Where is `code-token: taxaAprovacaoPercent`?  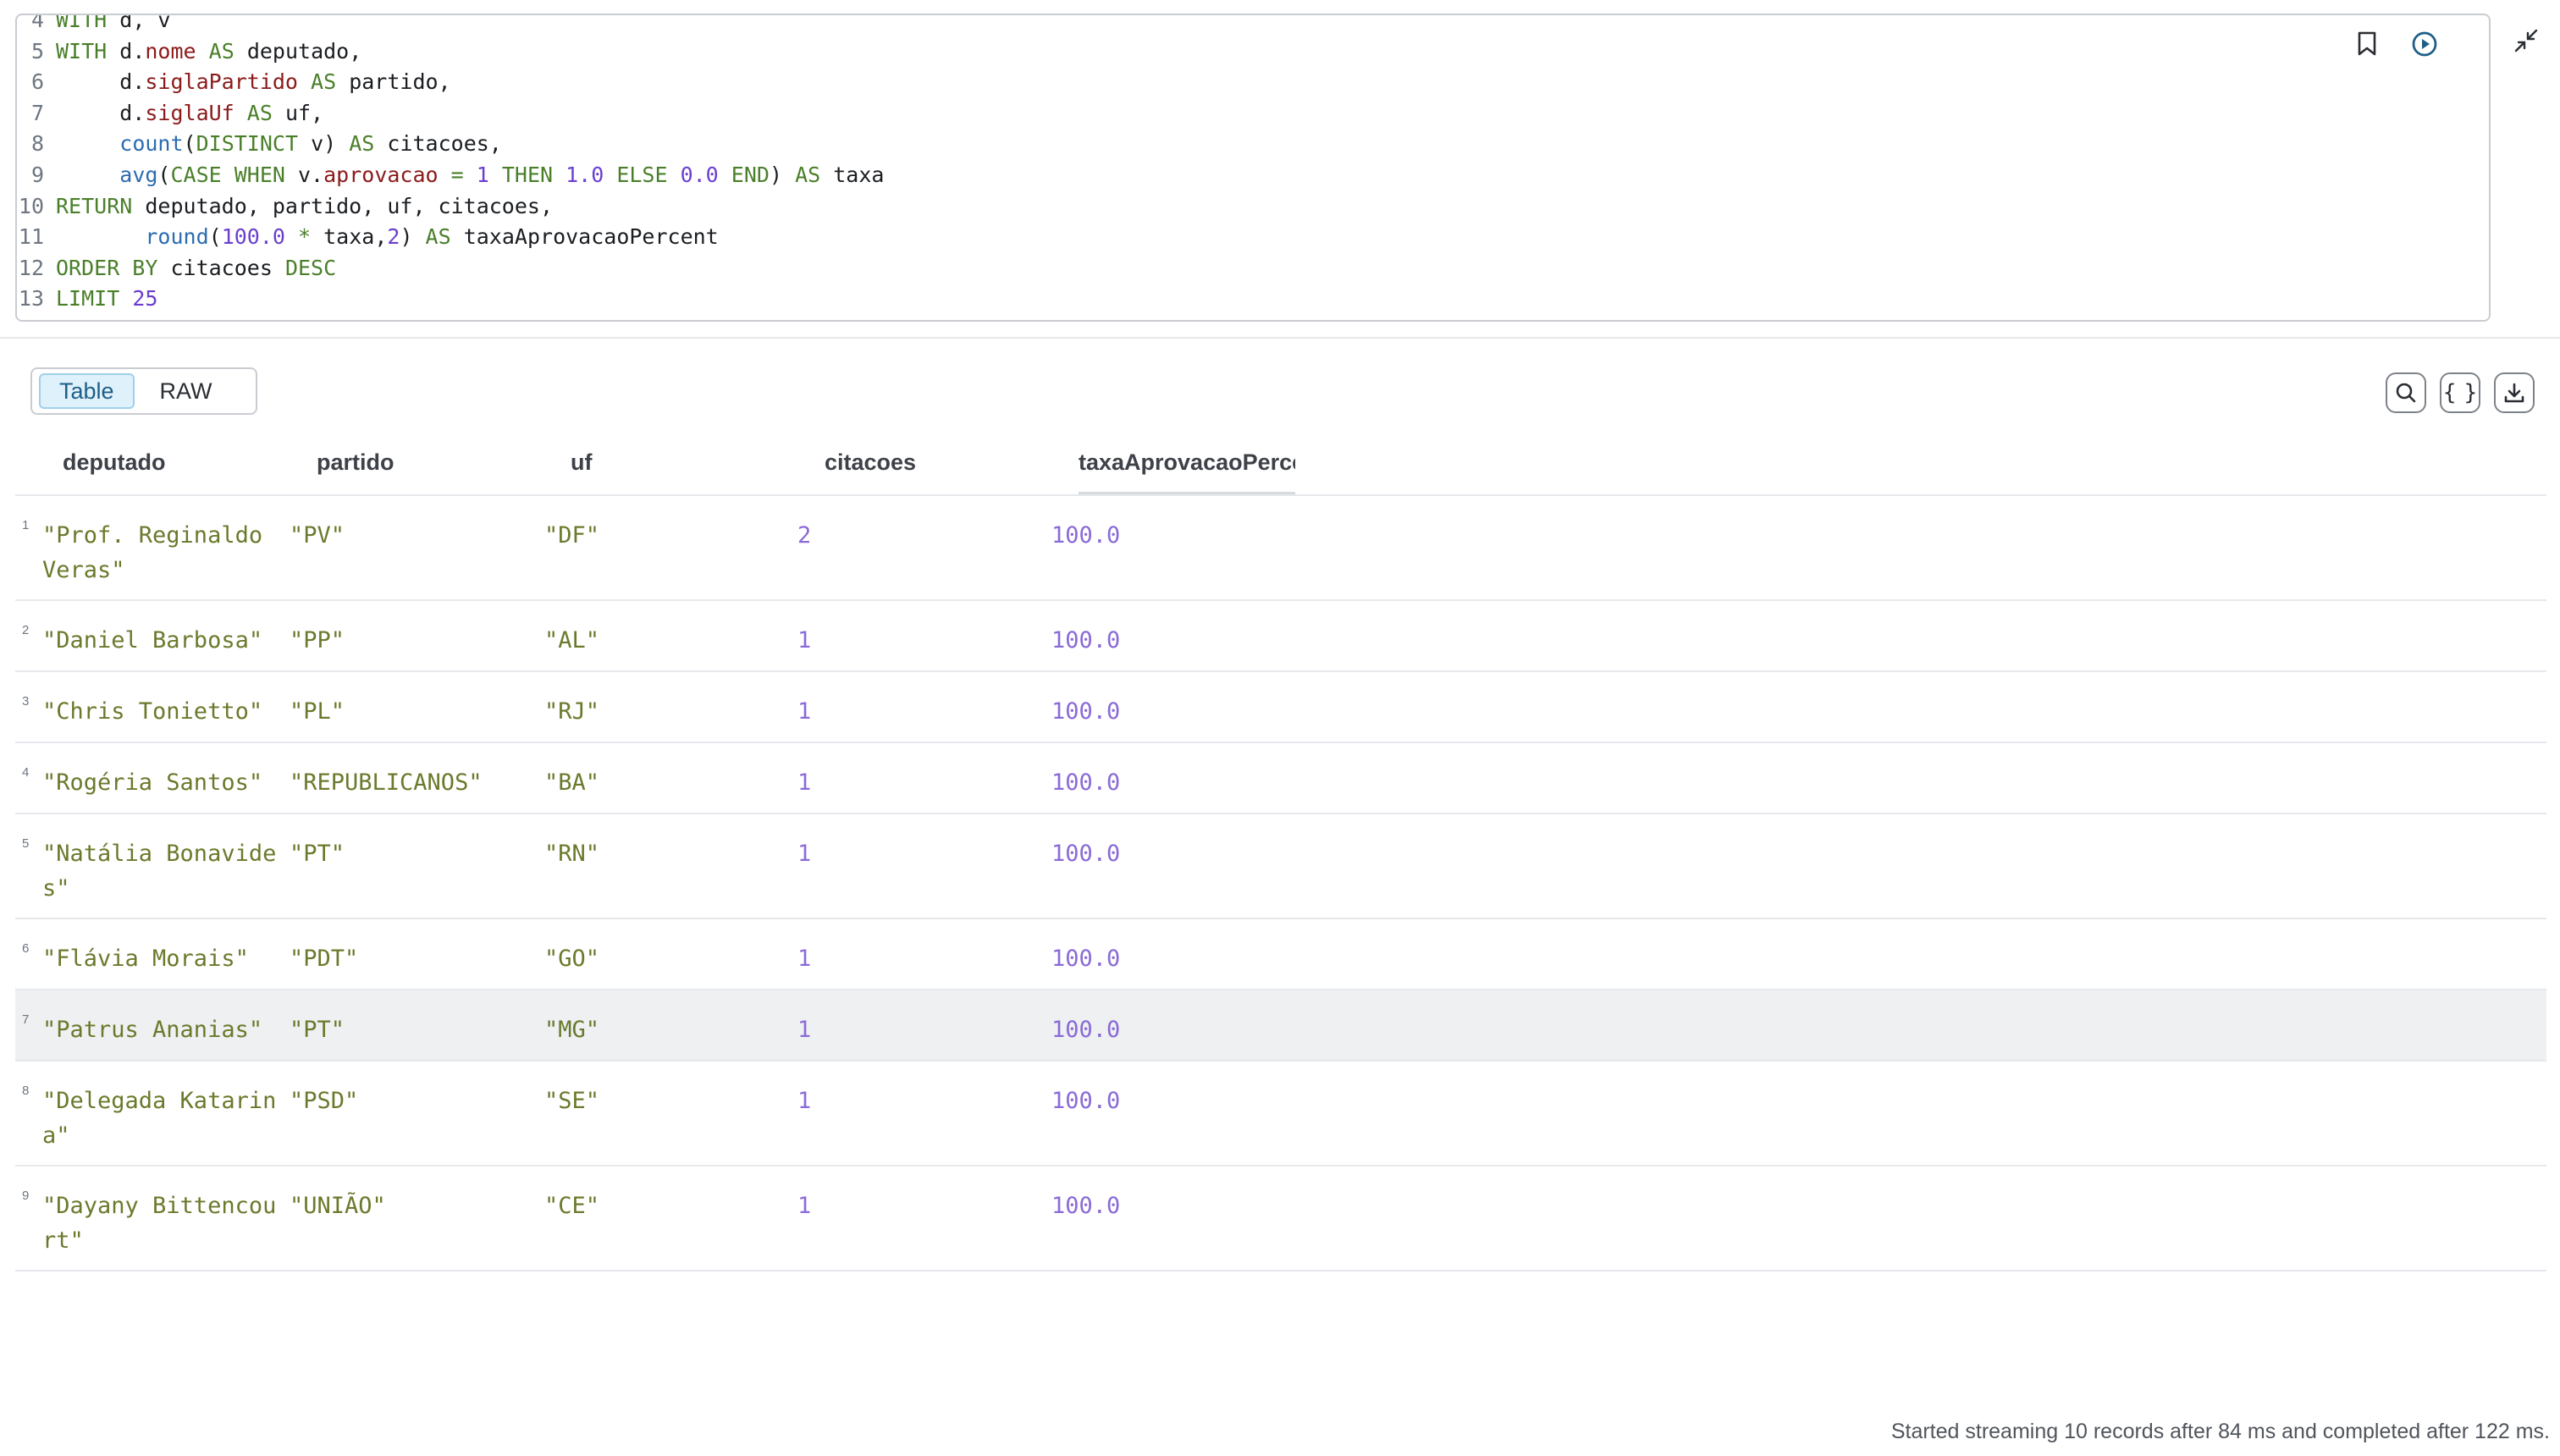
code-token: taxaAprovacaoPercent is located at coordinates (584, 237).